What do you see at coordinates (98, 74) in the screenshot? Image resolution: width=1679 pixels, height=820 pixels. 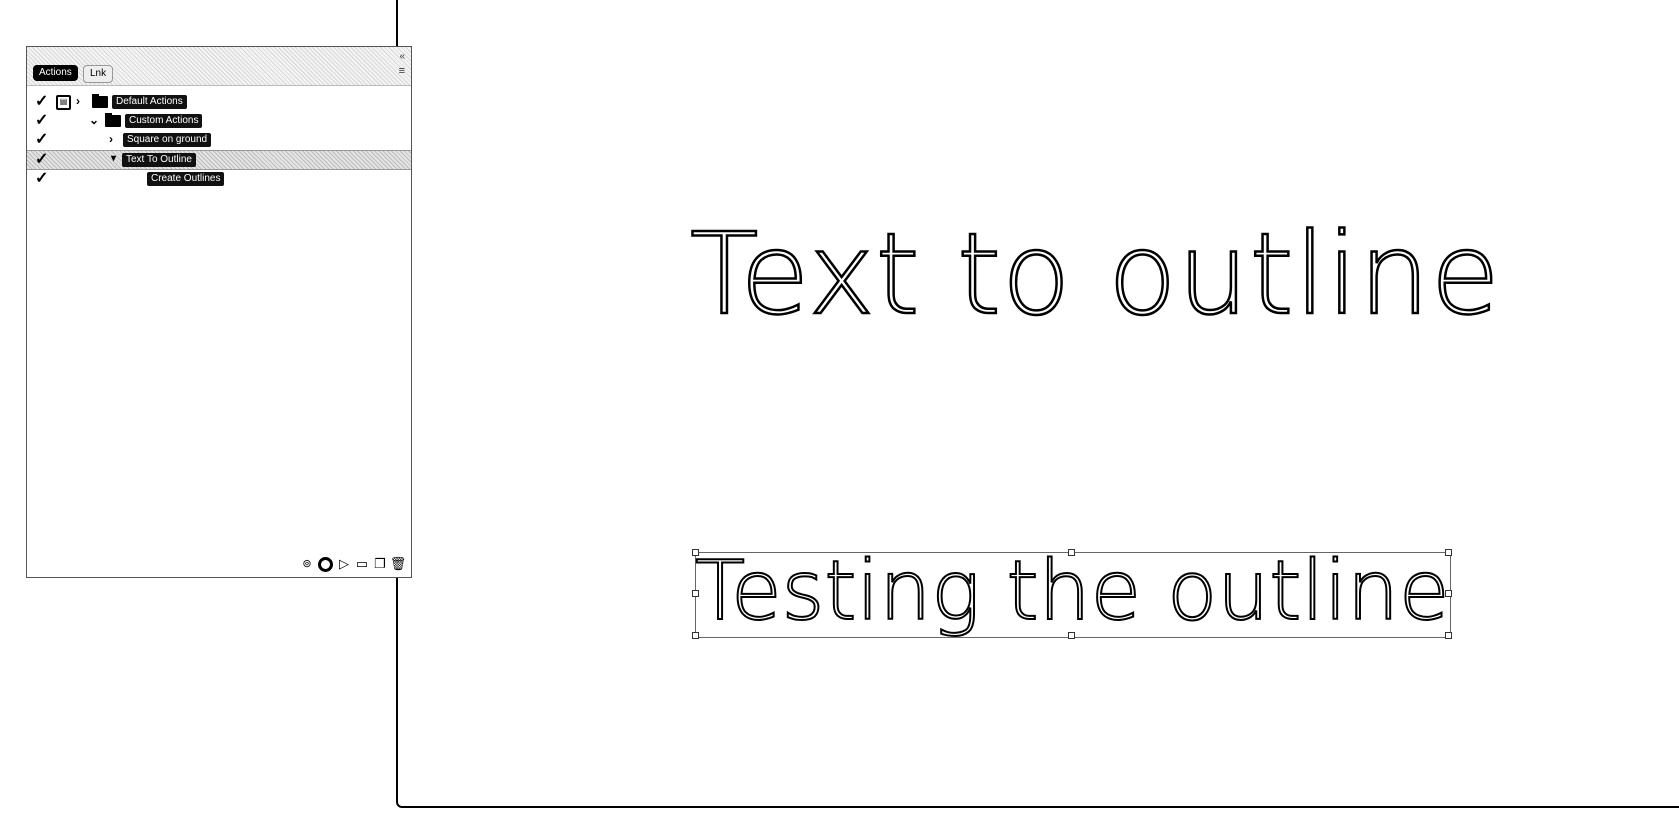 I see `tab-links: Lnk` at bounding box center [98, 74].